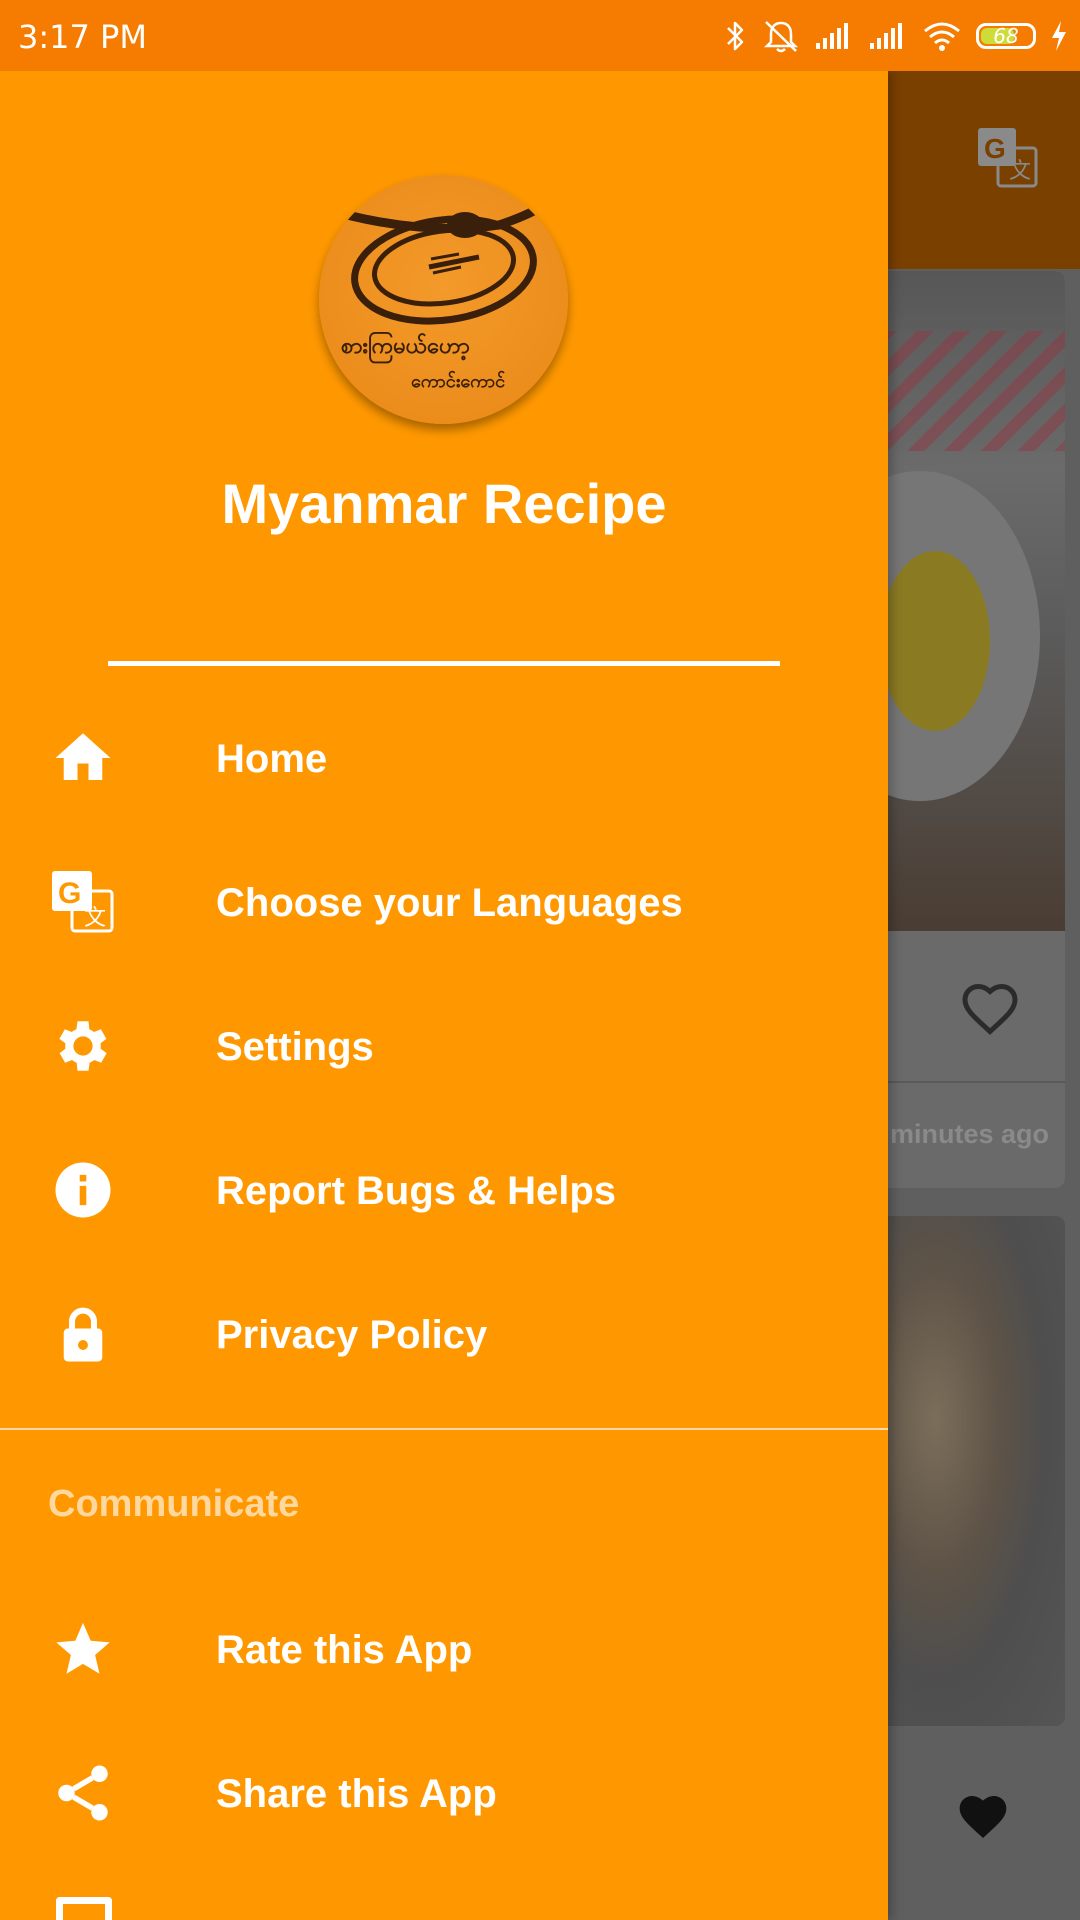 The image size is (1080, 1920). Describe the element at coordinates (444, 757) in the screenshot. I see `menu-item-home: Home` at that location.